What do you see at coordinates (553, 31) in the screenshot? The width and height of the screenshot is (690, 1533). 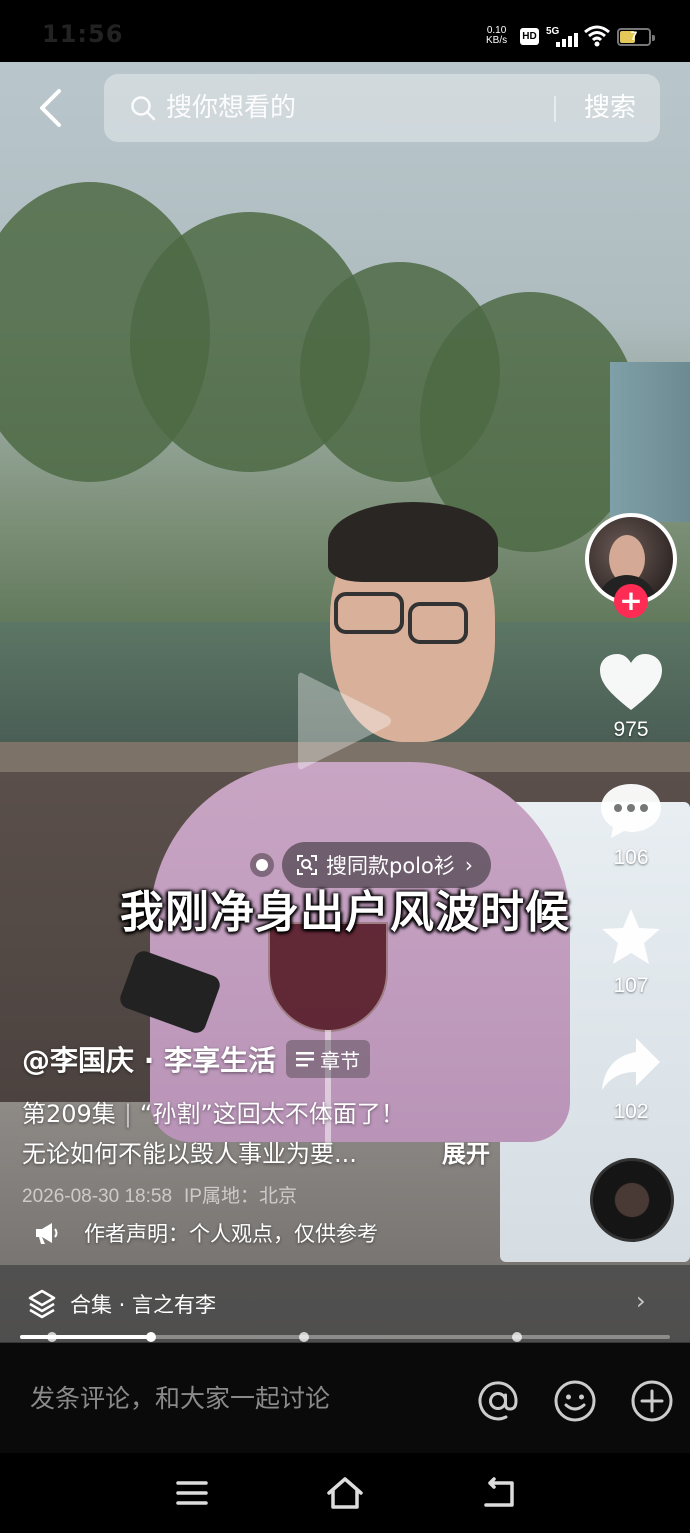 I see `network-type-label: 5G` at bounding box center [553, 31].